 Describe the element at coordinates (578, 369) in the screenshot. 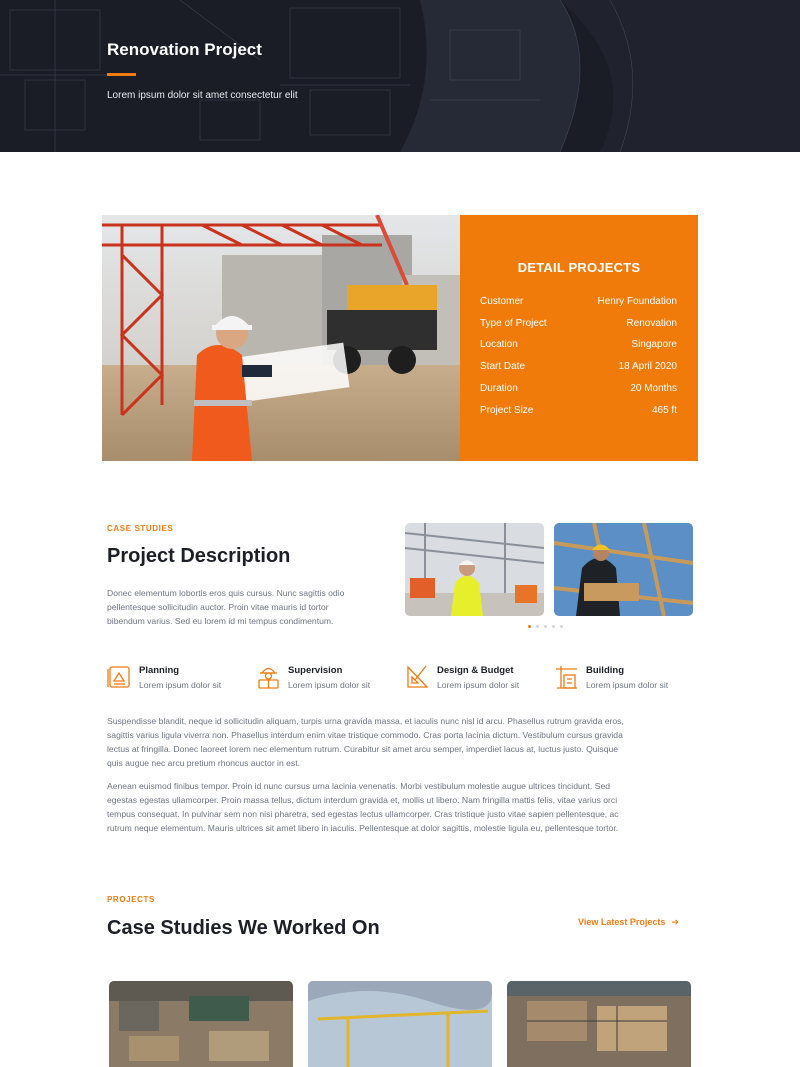

I see `detail-row-start-date: Start Date 18 April 2020` at that location.